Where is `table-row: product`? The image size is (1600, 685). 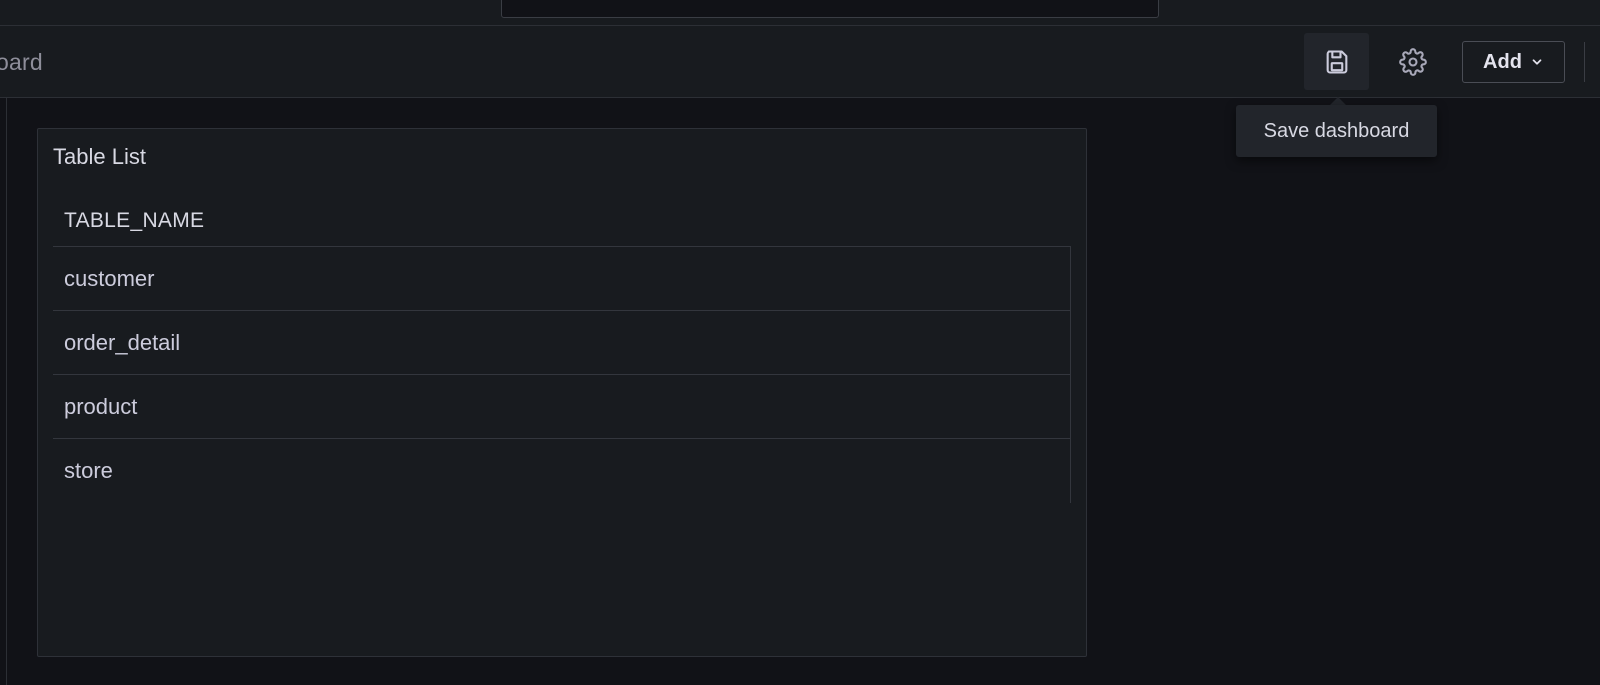
table-row: product is located at coordinates (561, 407).